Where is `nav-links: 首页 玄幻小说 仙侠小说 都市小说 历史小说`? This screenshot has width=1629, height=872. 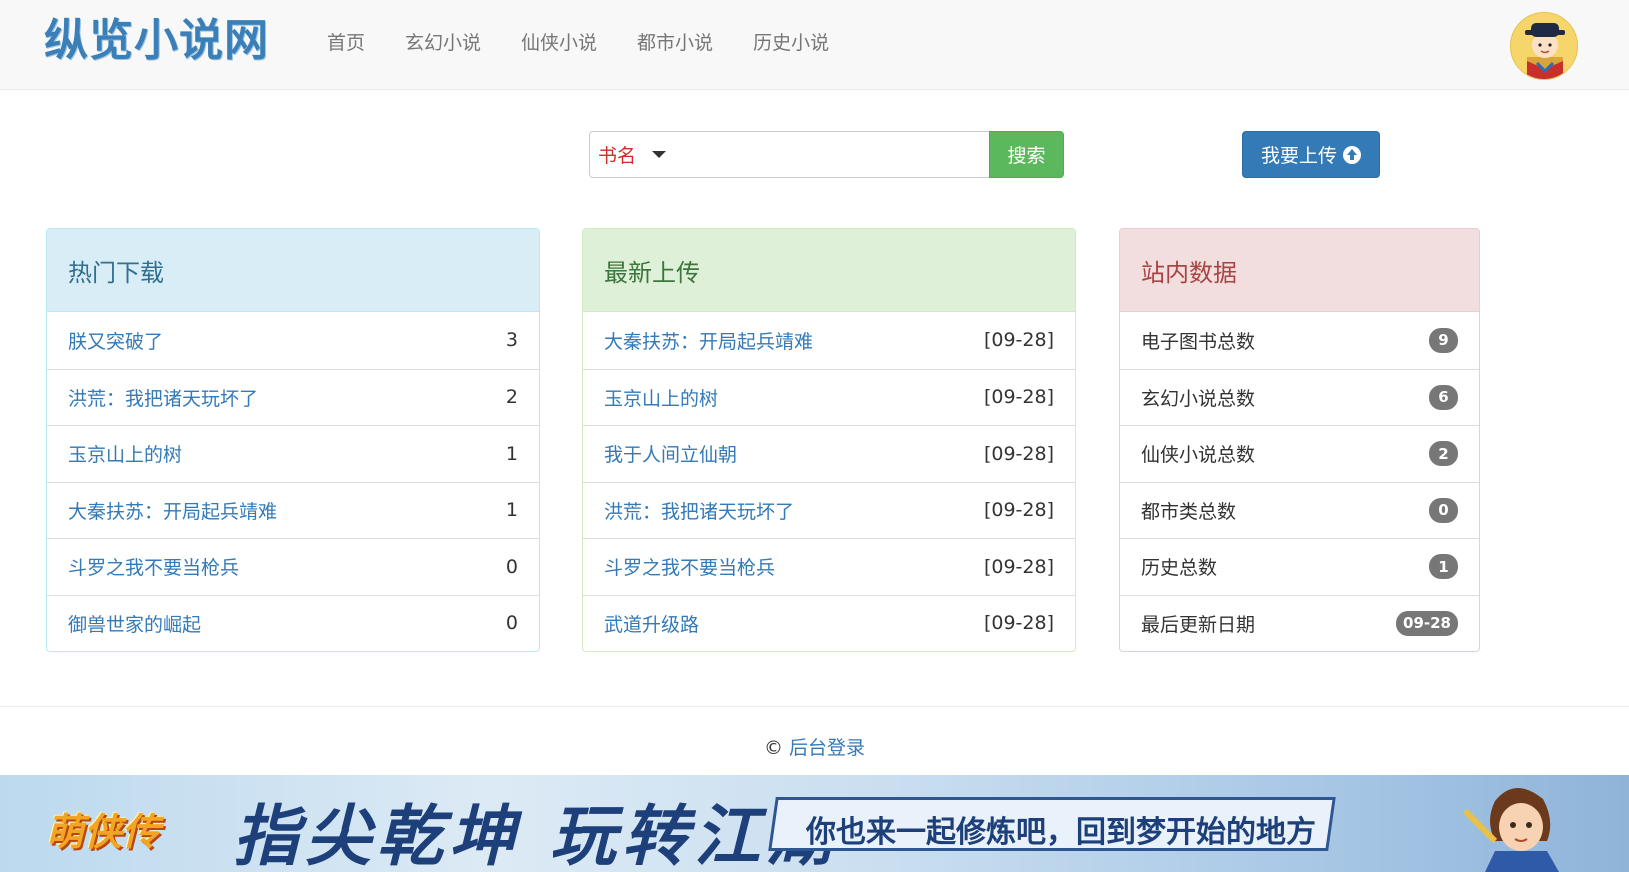 nav-links: 首页 玄幻小说 仙侠小说 都市小说 历史小说 is located at coordinates (578, 45).